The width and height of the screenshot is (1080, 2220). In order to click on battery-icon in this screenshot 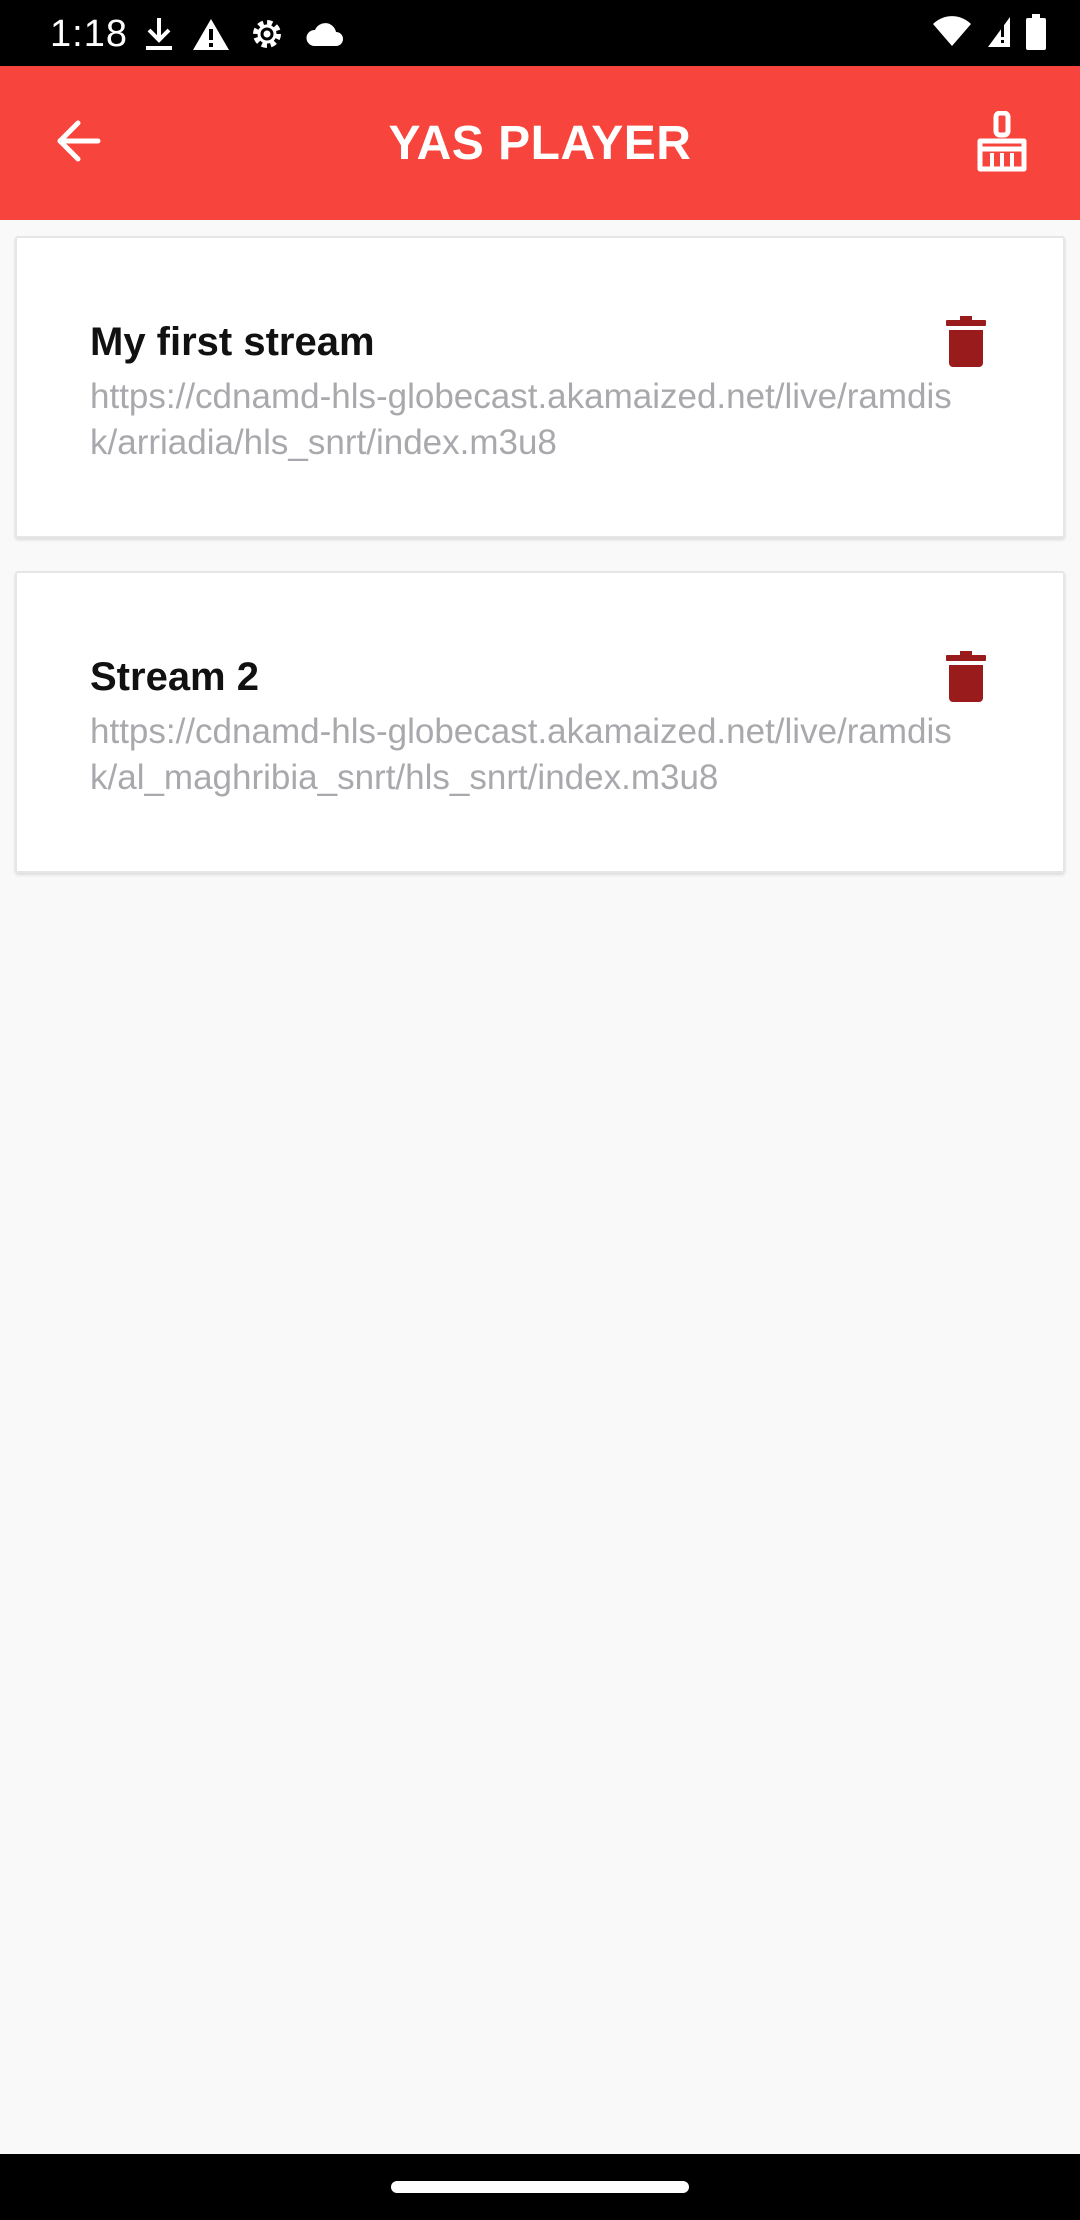, I will do `click(1036, 32)`.